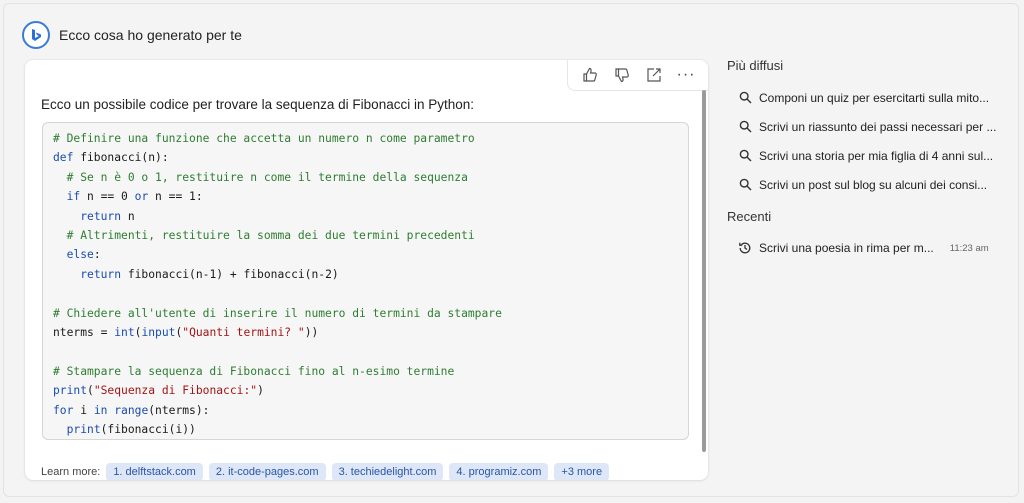 The width and height of the screenshot is (1024, 503). What do you see at coordinates (582, 471) in the screenshot?
I see `more-sources-link: +3 more` at bounding box center [582, 471].